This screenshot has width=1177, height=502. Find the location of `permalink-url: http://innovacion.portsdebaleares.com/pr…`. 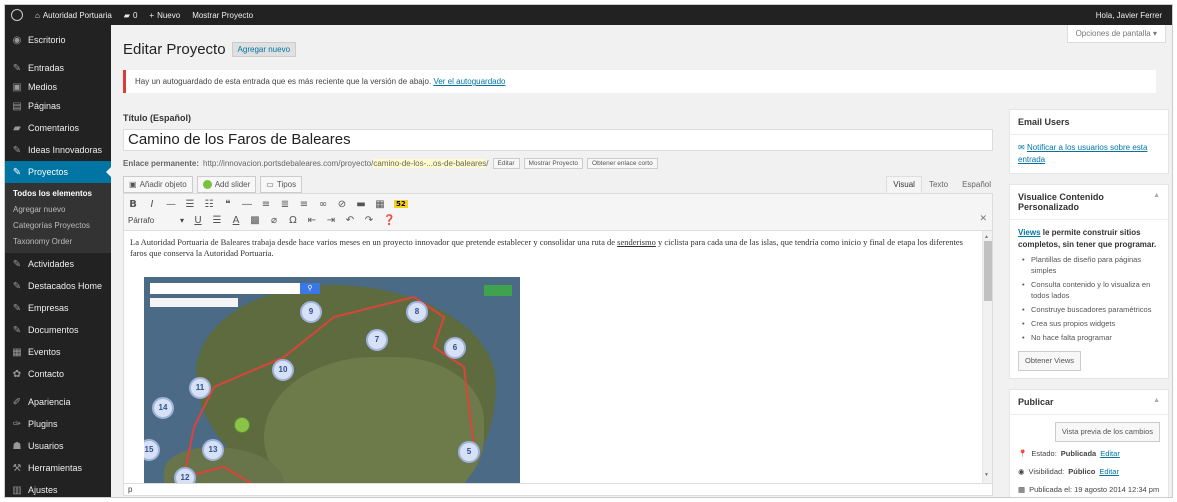

permalink-url: http://innovacion.portsdebaleares.com/pr… is located at coordinates (346, 163).